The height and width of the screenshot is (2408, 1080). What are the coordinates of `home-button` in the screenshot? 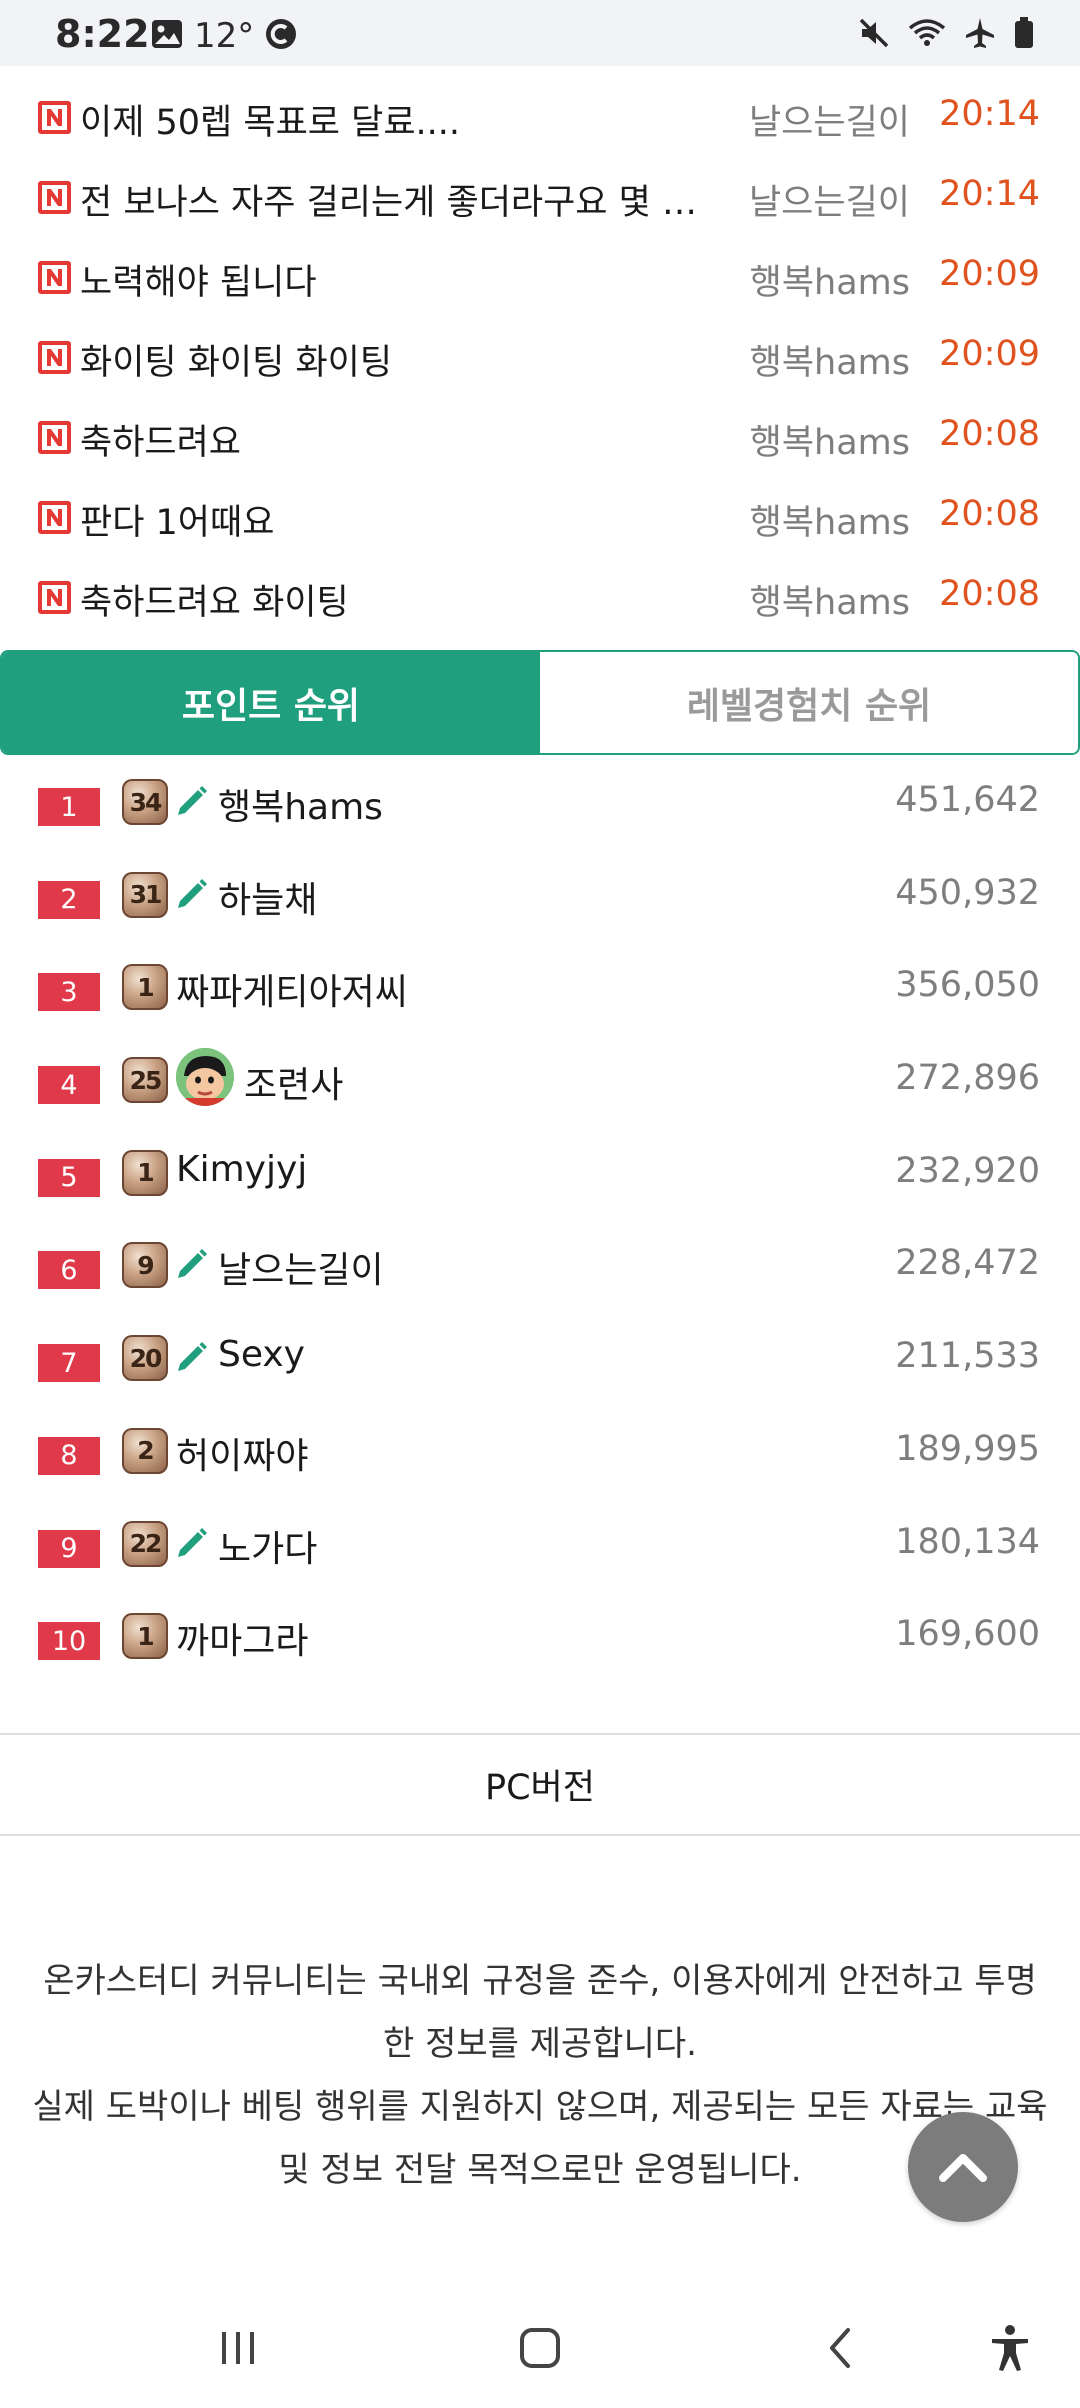 It's located at (540, 2348).